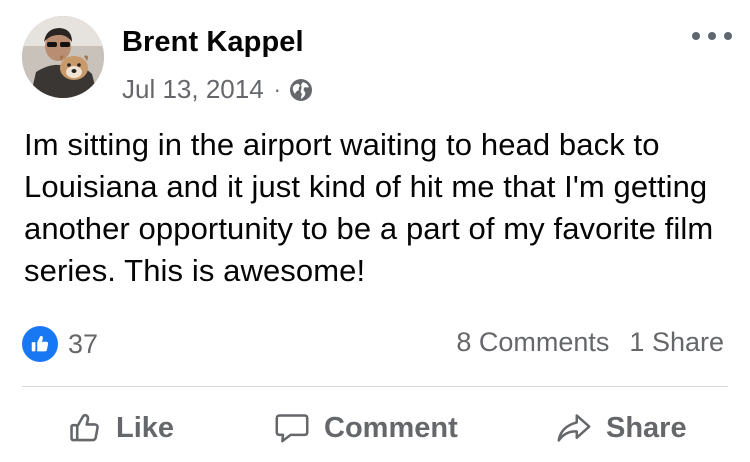  I want to click on share-arrow-icon, so click(574, 428).